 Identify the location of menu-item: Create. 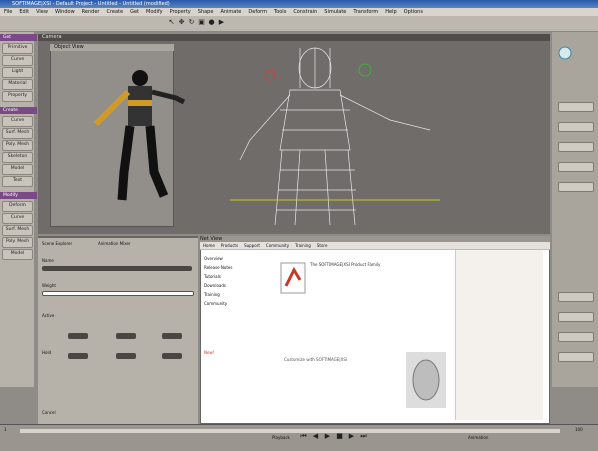
(114, 12).